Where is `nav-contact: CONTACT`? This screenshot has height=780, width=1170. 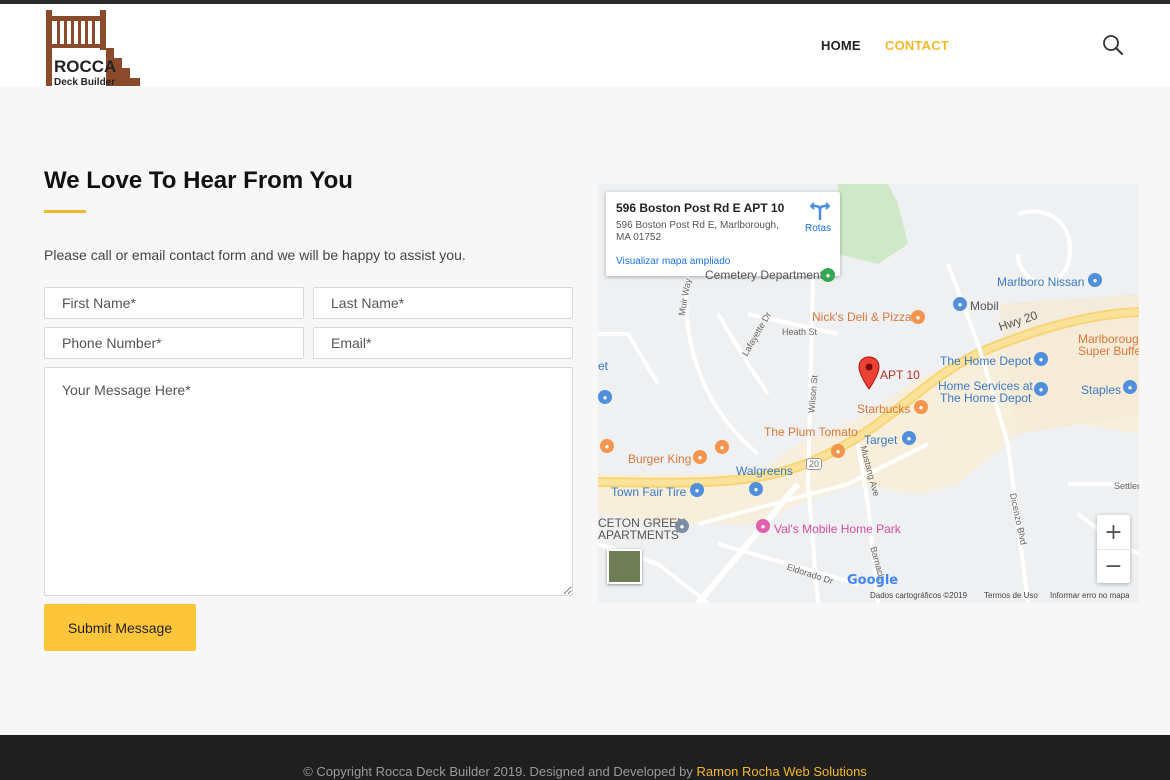 nav-contact: CONTACT is located at coordinates (917, 45).